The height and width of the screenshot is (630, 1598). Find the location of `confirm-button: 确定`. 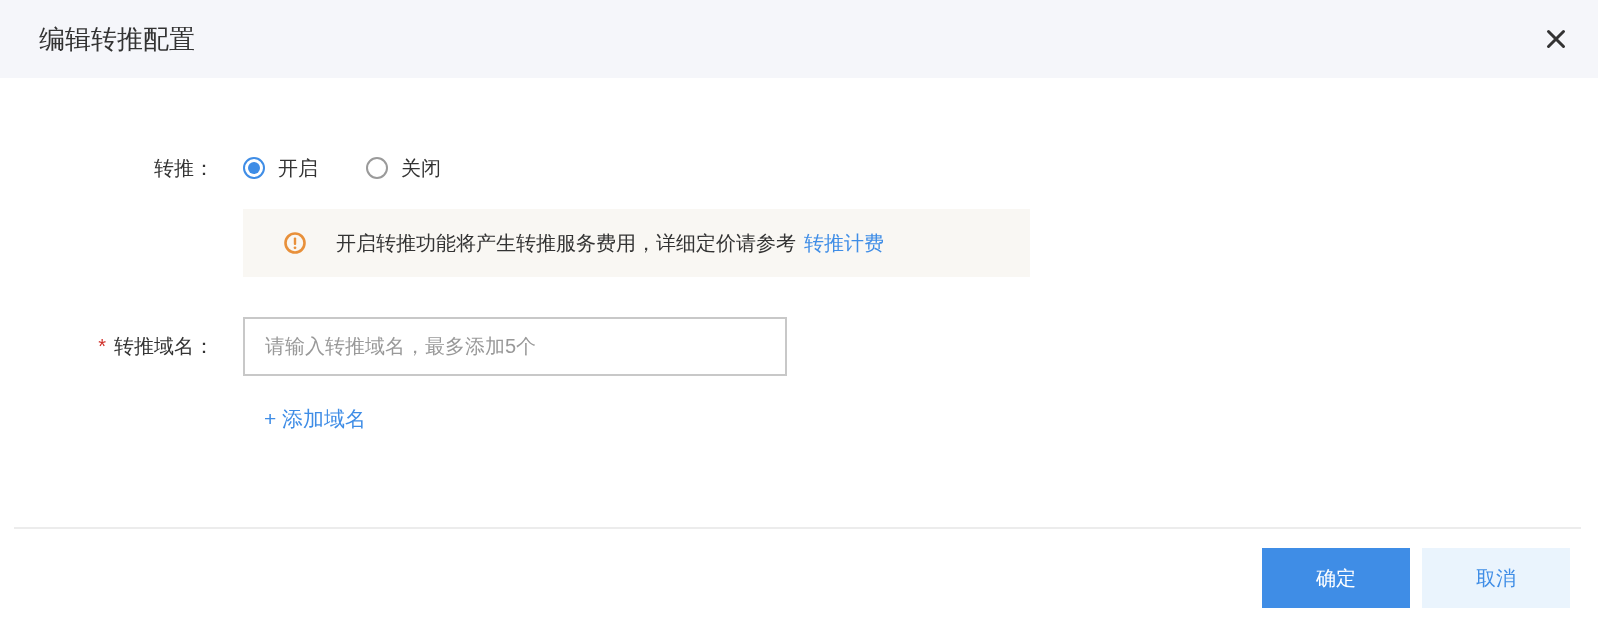

confirm-button: 确定 is located at coordinates (1336, 578).